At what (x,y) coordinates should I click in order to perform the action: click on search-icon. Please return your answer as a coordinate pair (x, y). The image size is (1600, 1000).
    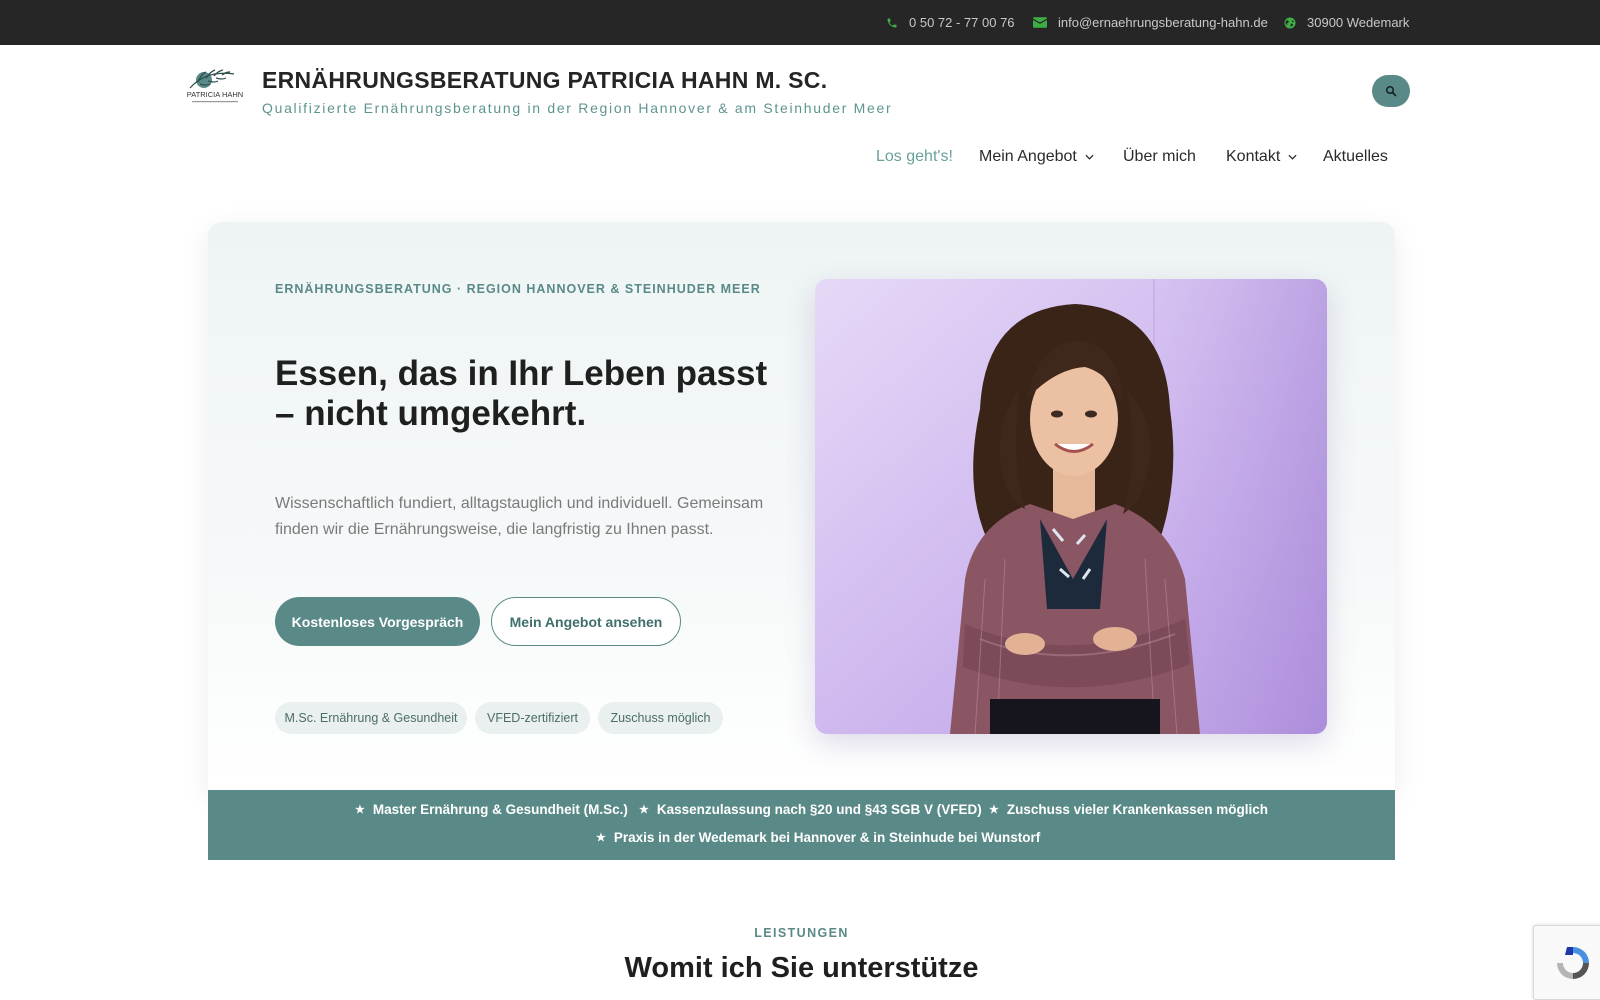
    Looking at the image, I should click on (1391, 91).